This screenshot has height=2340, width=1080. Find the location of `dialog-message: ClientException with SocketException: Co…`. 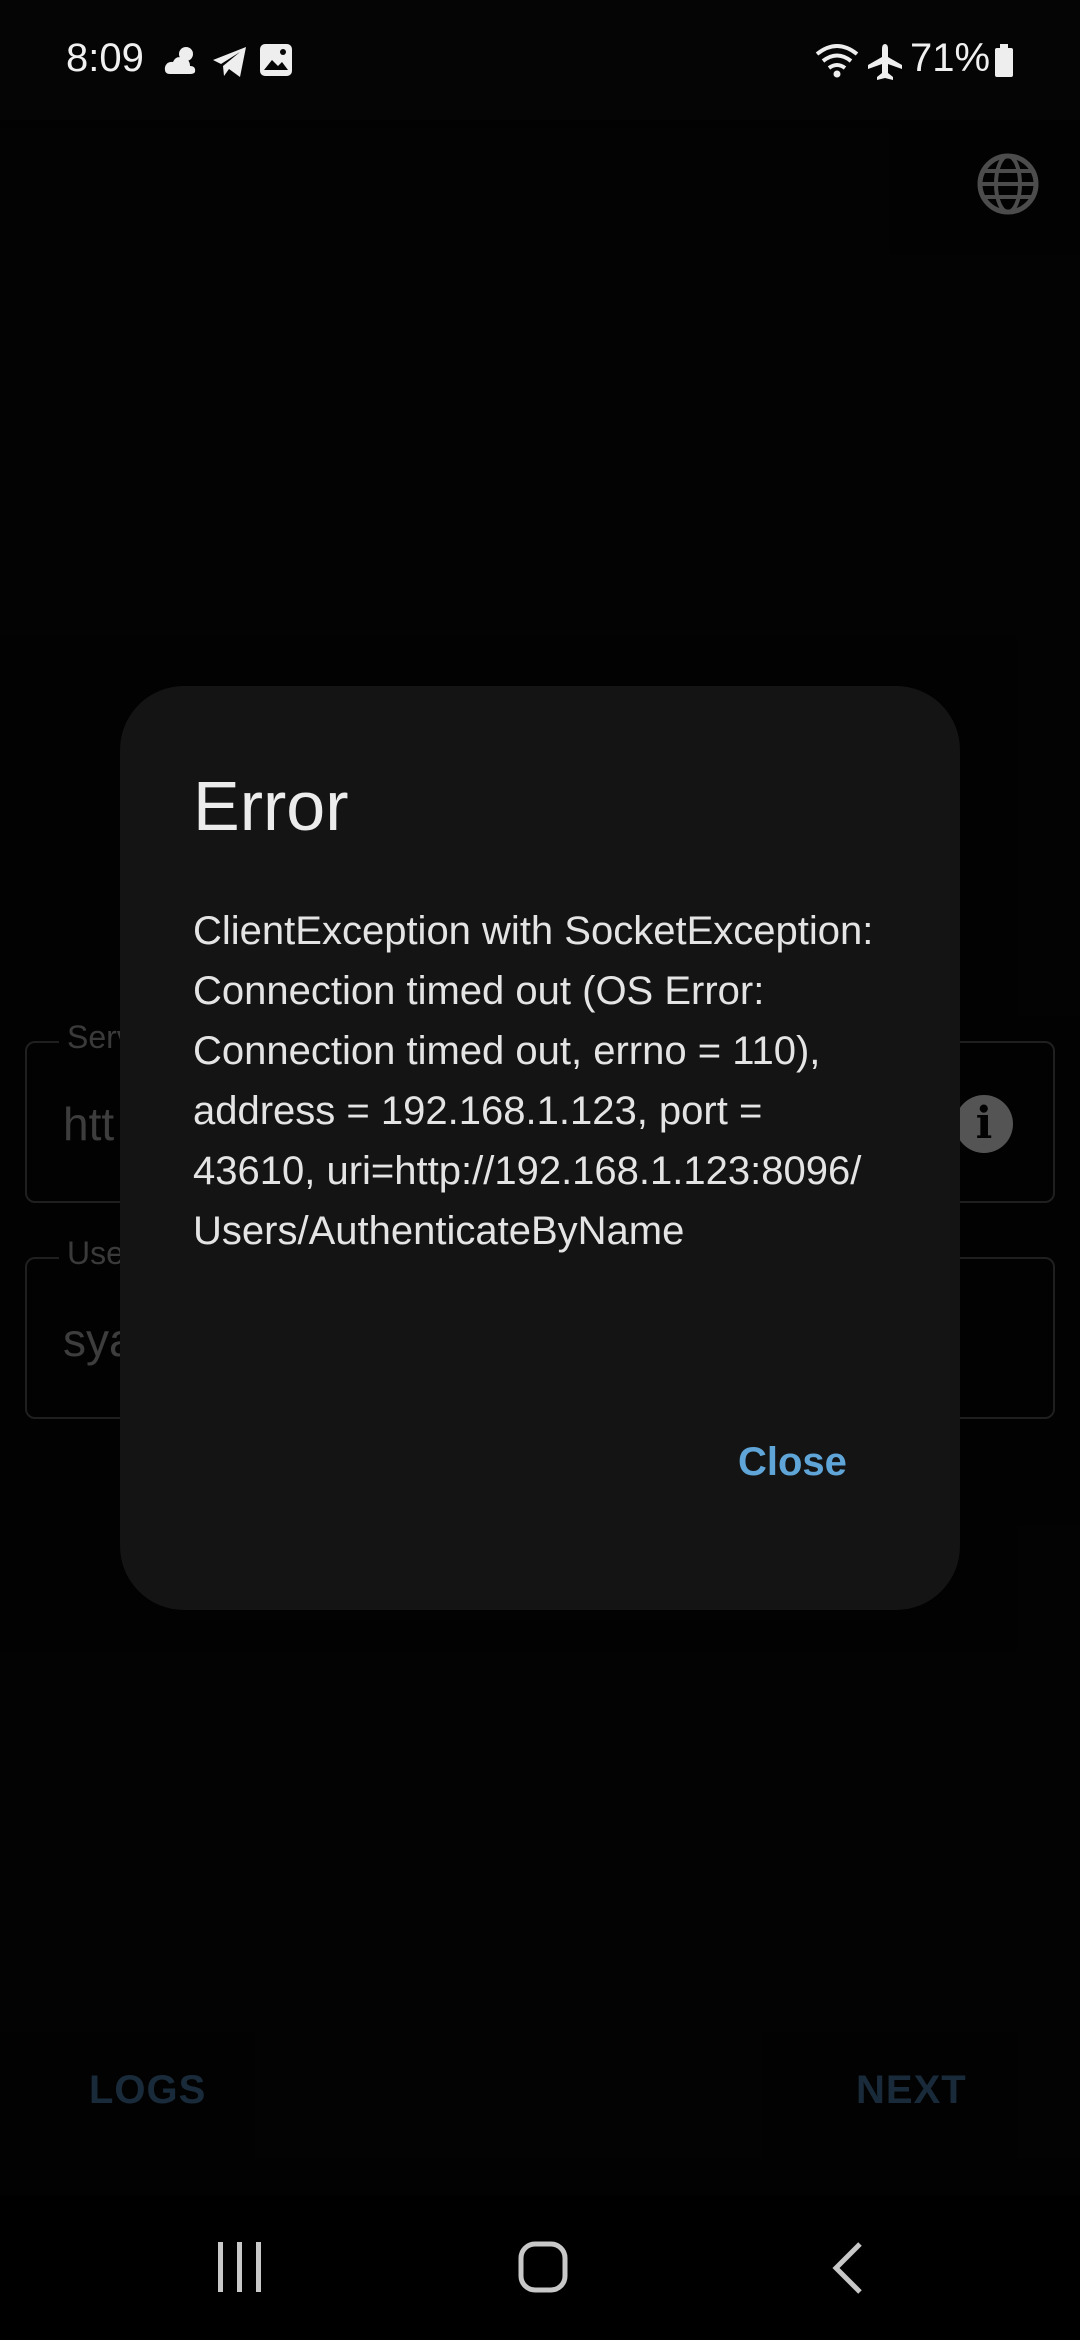

dialog-message: ClientException with SocketException: Co… is located at coordinates (533, 1081).